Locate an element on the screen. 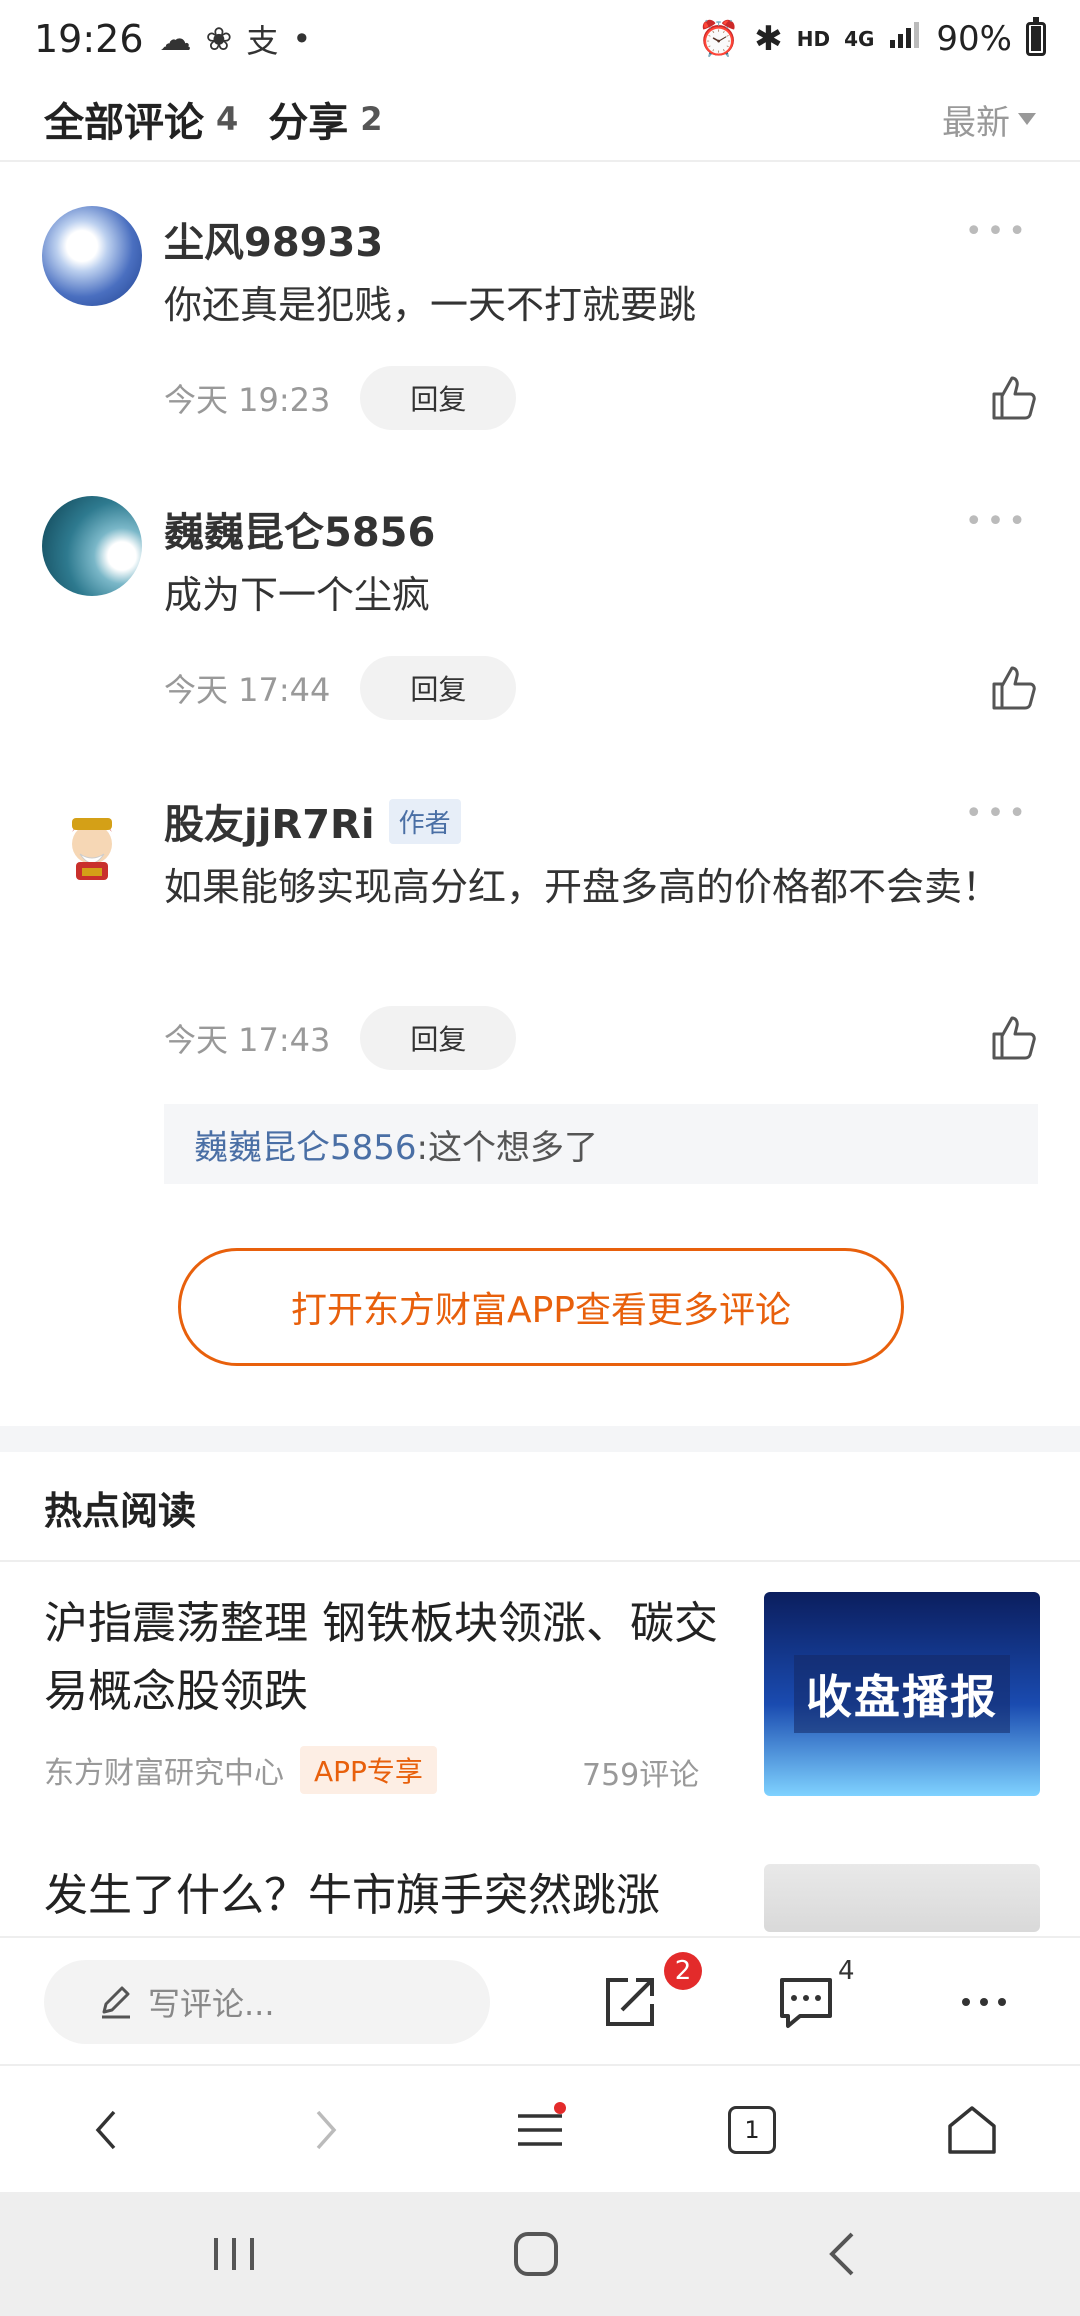 The height and width of the screenshot is (2316, 1080). caret-down-icon is located at coordinates (1027, 119).